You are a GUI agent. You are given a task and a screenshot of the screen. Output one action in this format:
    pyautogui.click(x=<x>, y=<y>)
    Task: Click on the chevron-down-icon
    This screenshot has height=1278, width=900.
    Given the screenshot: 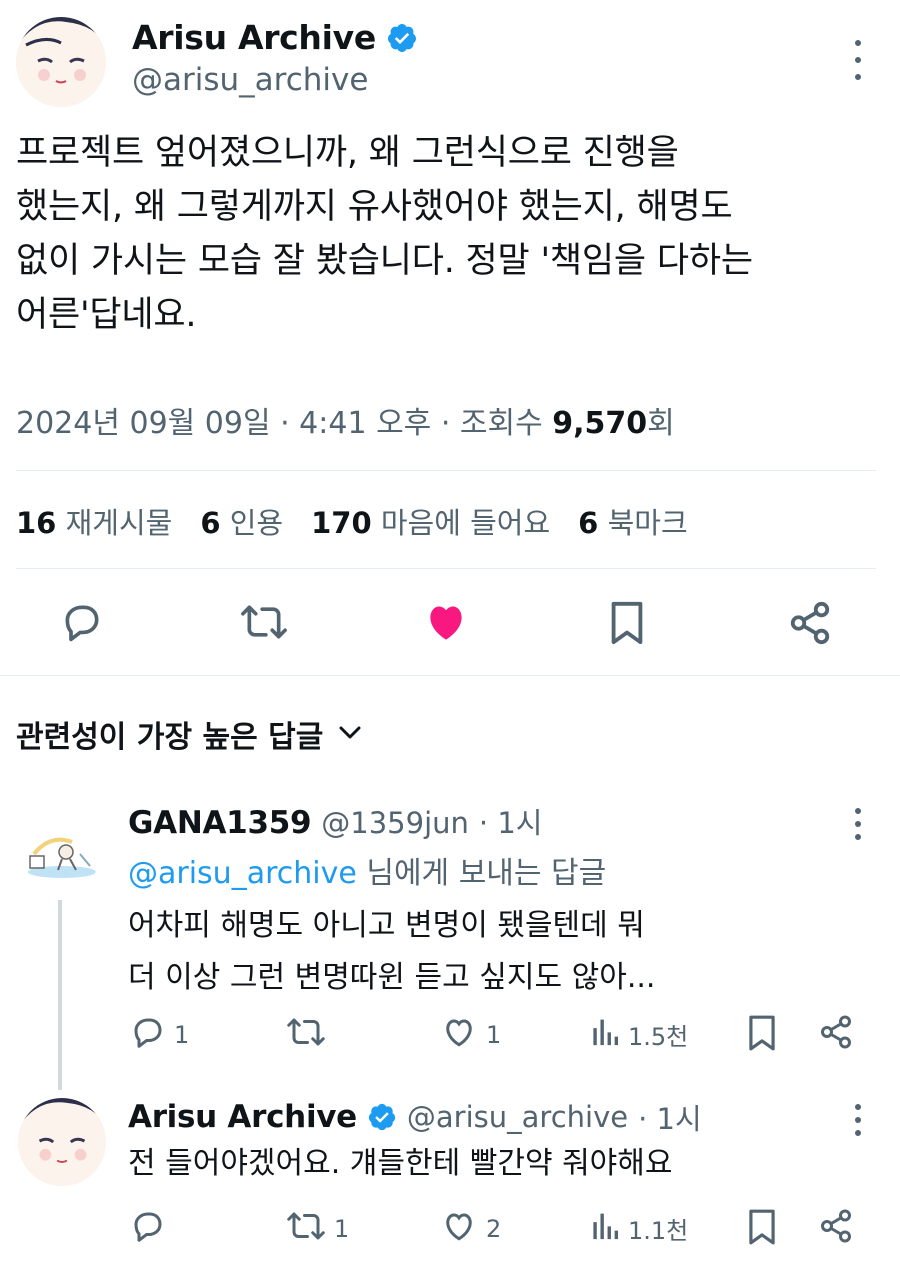 What is the action you would take?
    pyautogui.click(x=350, y=734)
    